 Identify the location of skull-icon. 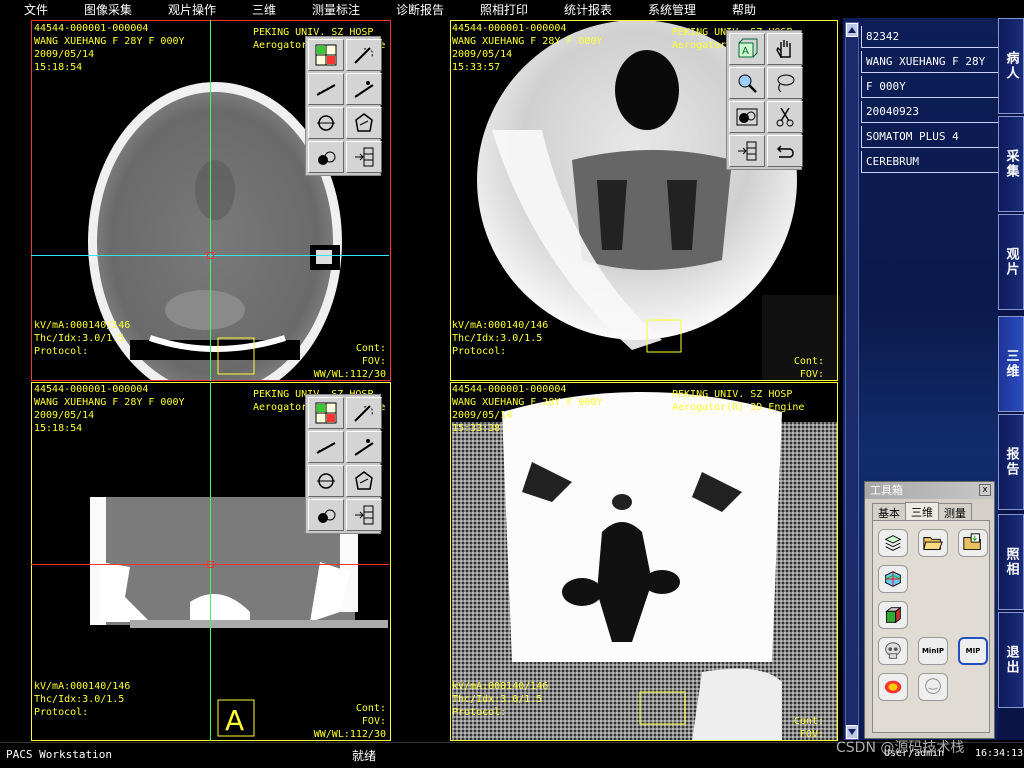
(893, 650).